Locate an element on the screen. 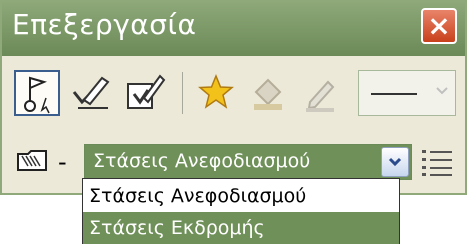 The width and height of the screenshot is (467, 244). layer-combobox: Στάσεις Ανεφοδιασμού is located at coordinates (248, 162).